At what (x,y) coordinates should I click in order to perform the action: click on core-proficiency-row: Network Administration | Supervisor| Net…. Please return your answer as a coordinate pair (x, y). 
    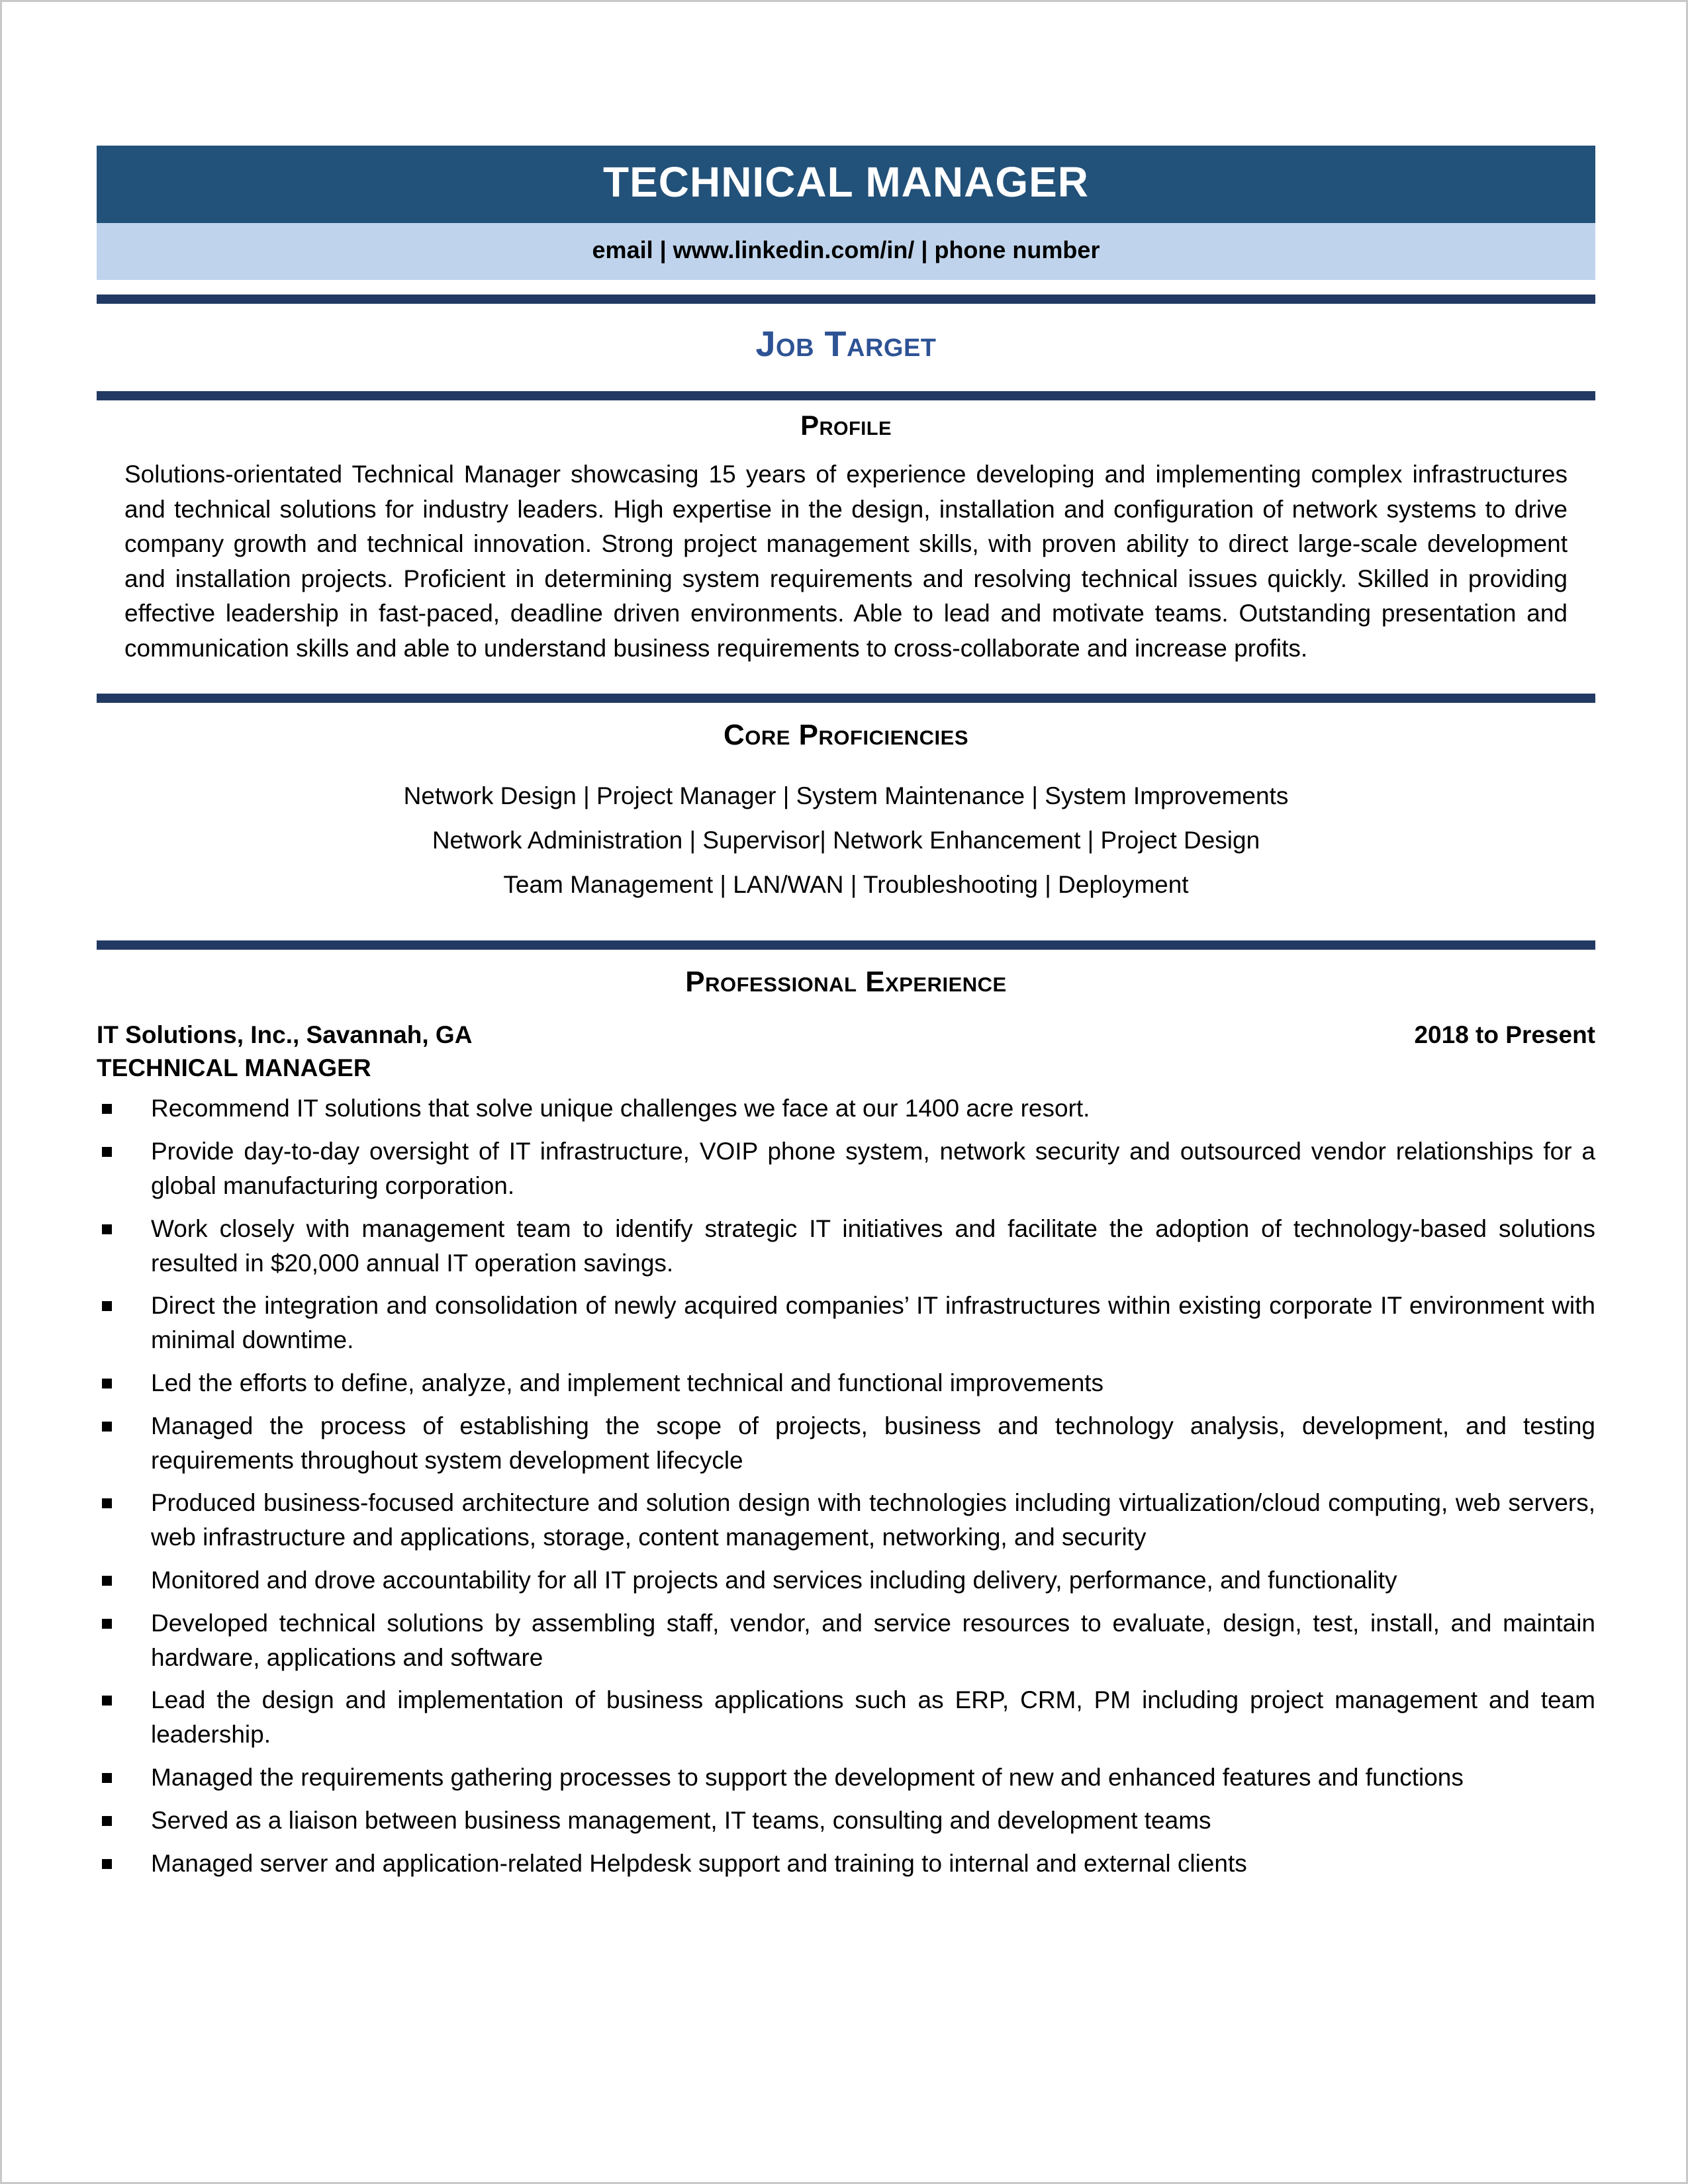
    Looking at the image, I should click on (846, 840).